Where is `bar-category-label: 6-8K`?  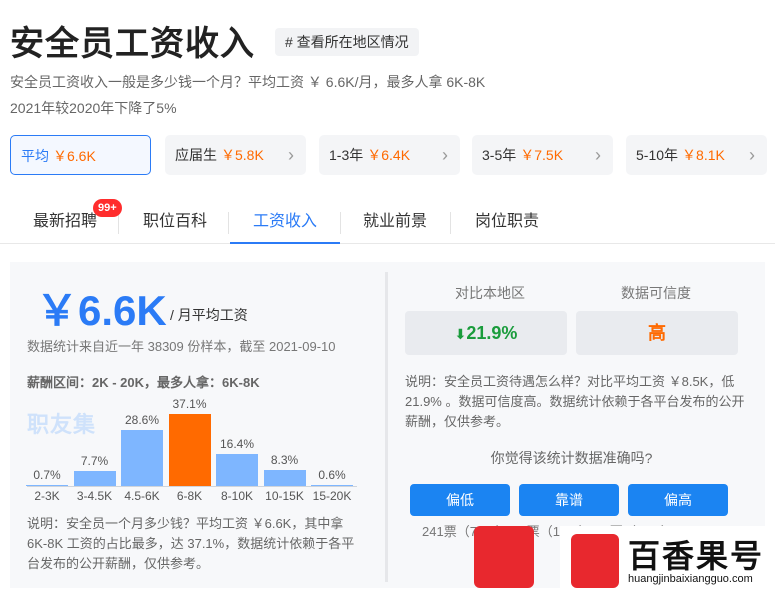 bar-category-label: 6-8K is located at coordinates (189, 496).